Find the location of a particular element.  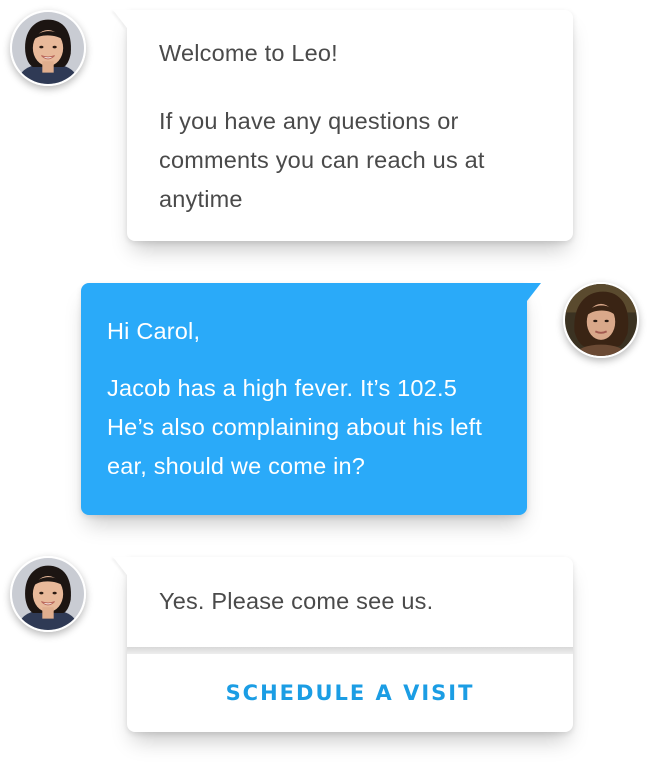

parent-avatar is located at coordinates (601, 320).